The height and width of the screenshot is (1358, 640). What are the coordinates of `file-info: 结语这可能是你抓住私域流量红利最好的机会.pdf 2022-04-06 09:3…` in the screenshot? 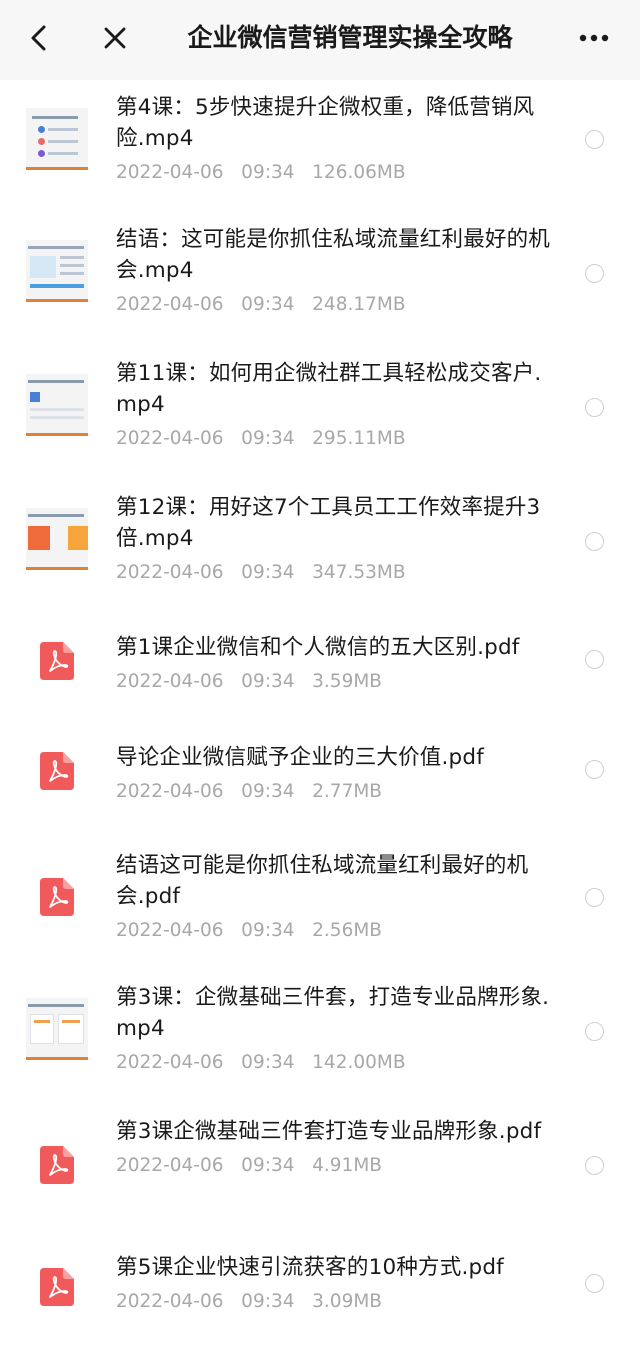 It's located at (336, 897).